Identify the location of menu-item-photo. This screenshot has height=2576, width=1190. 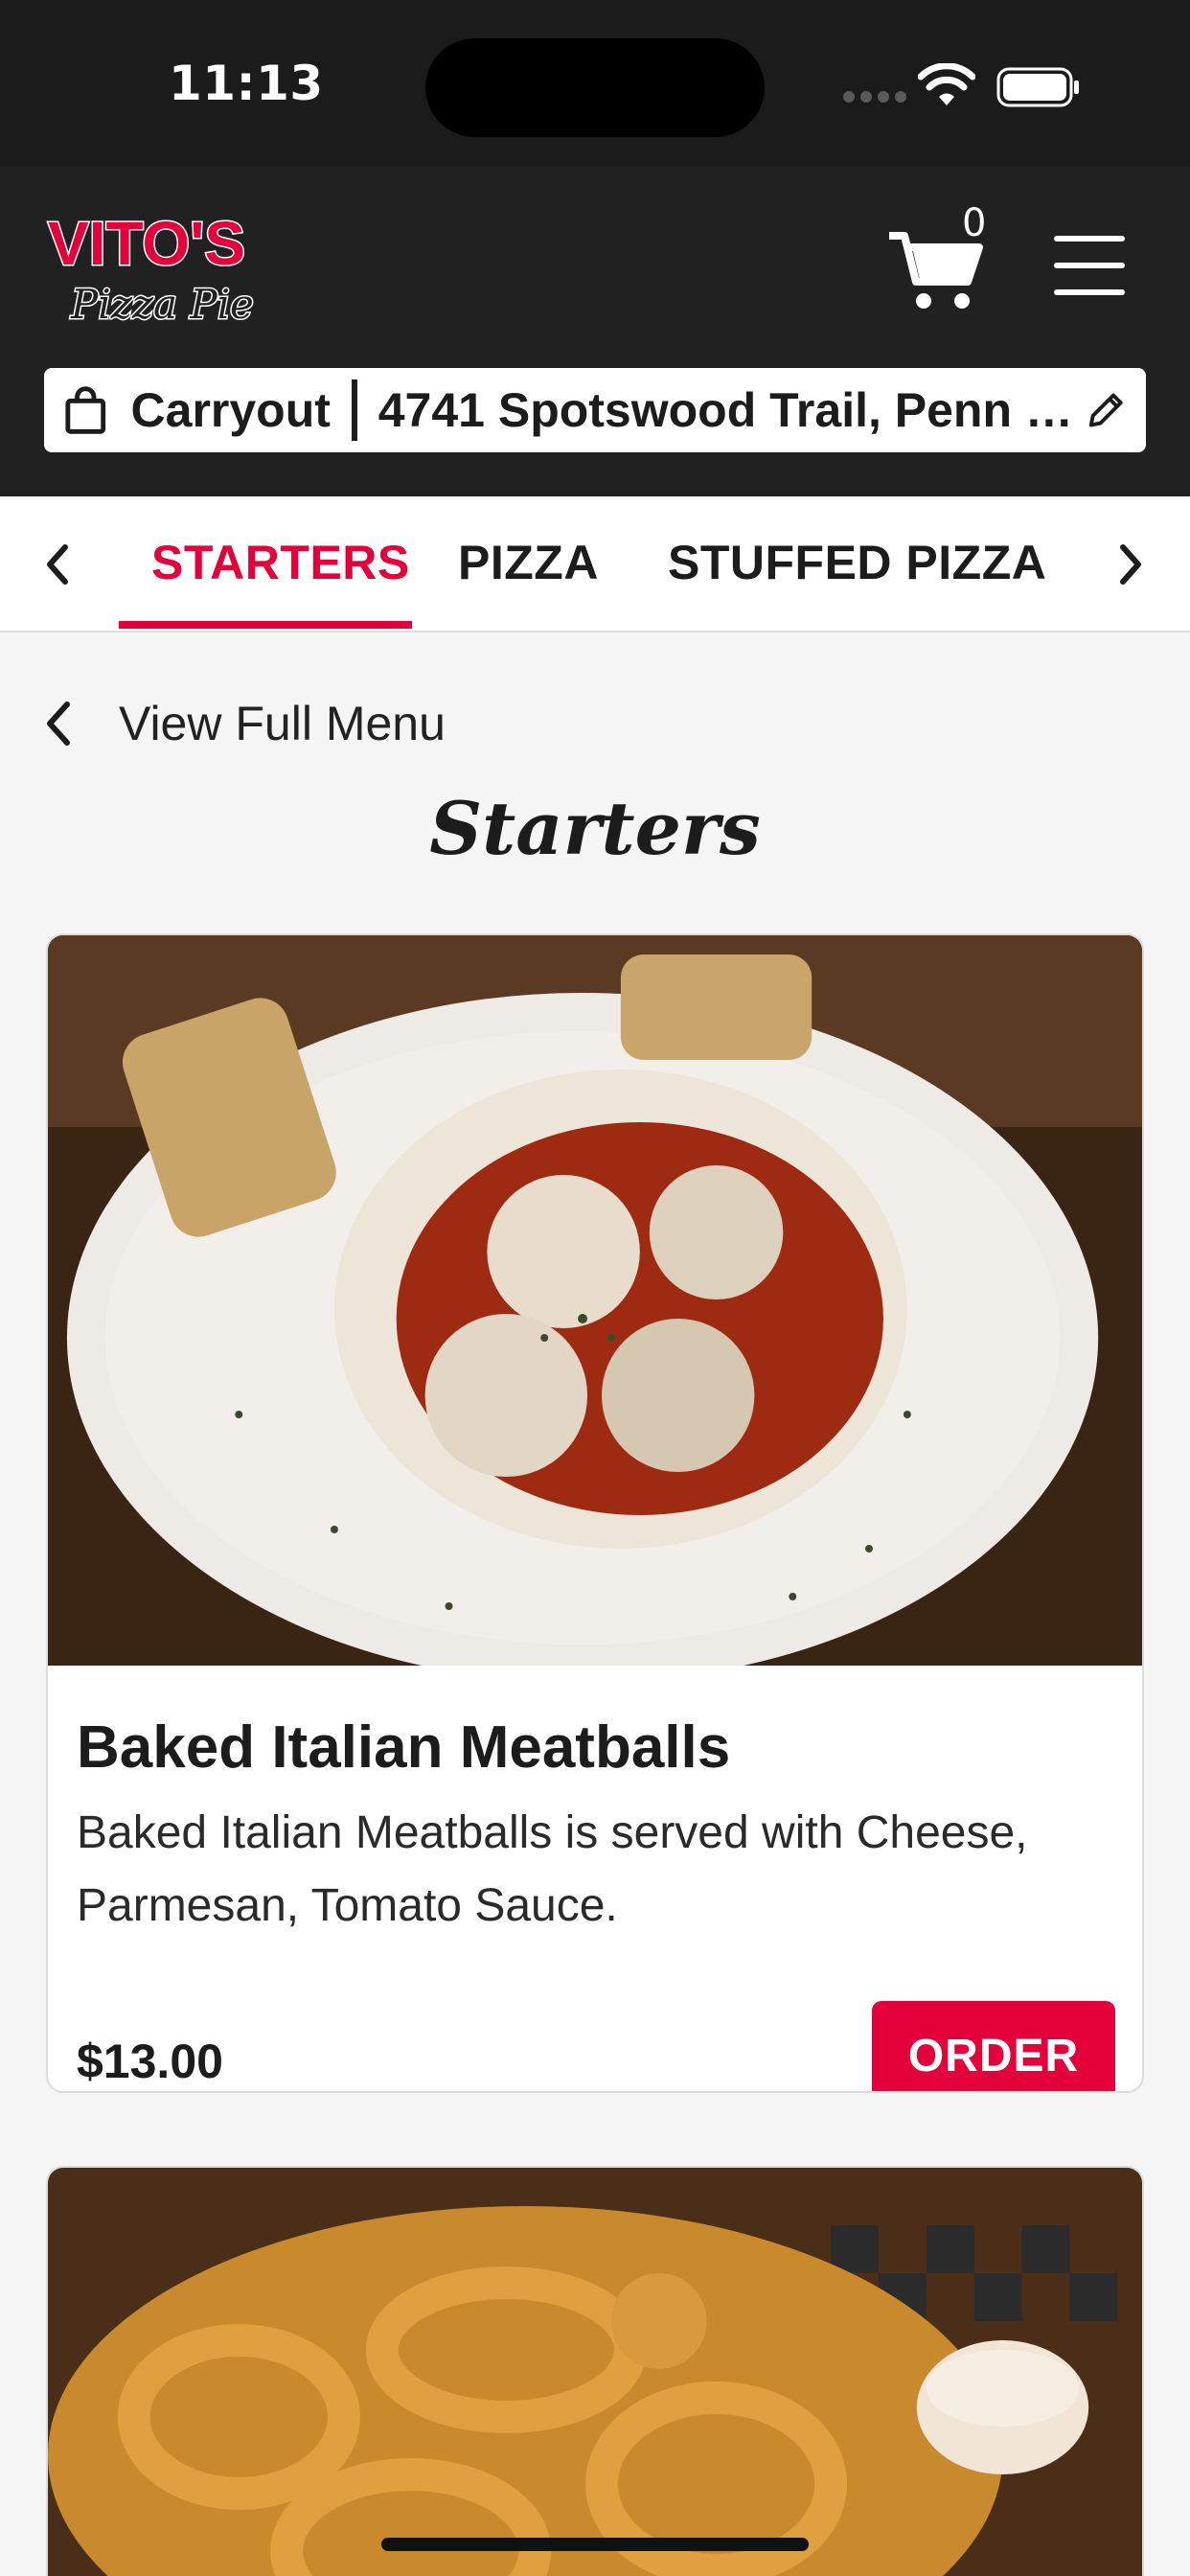
(595, 2372).